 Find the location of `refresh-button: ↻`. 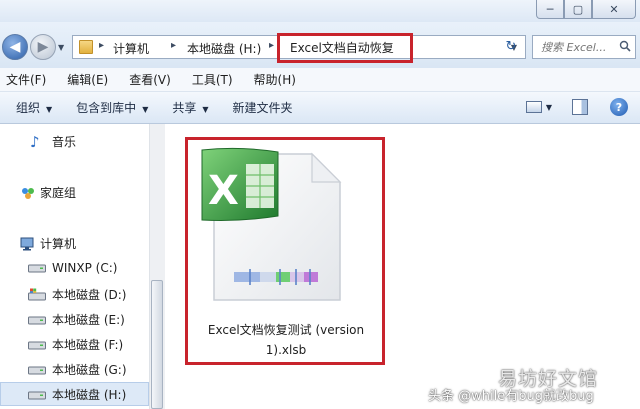

refresh-button: ↻ is located at coordinates (511, 48).